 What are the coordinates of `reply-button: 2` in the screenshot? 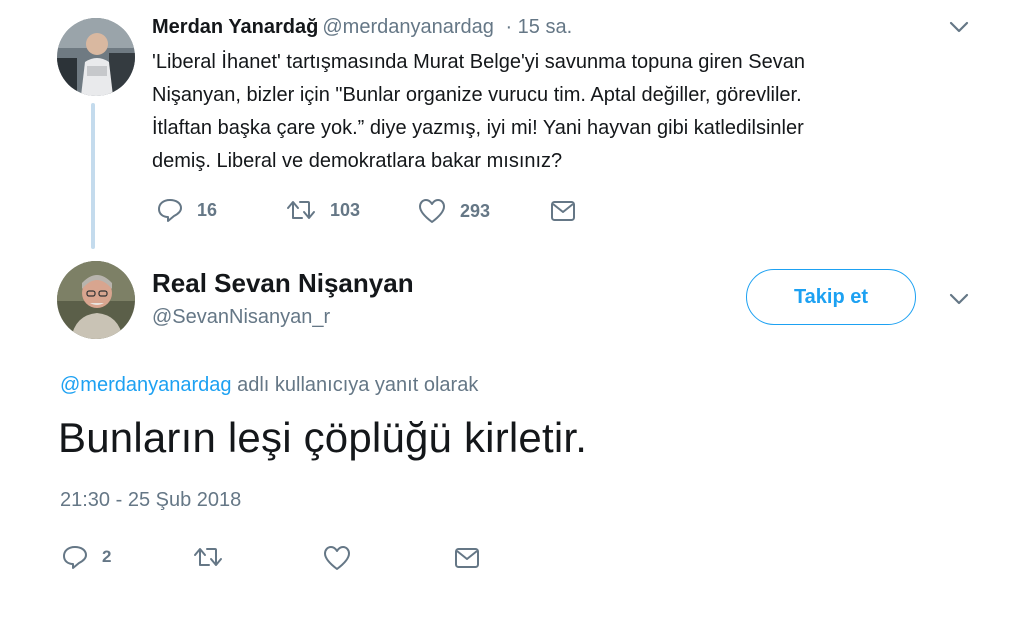 It's located at (86, 557).